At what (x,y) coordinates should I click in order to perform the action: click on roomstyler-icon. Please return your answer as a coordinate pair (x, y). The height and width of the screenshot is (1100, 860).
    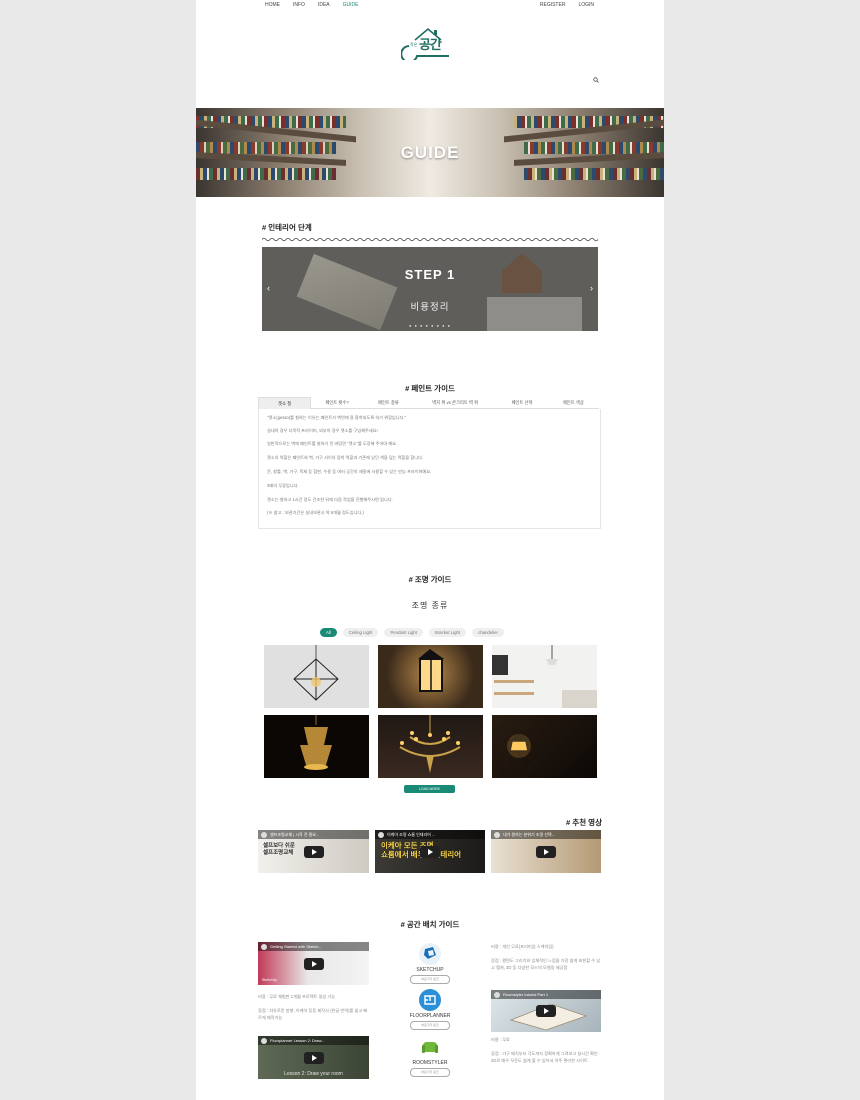
    Looking at the image, I should click on (430, 1047).